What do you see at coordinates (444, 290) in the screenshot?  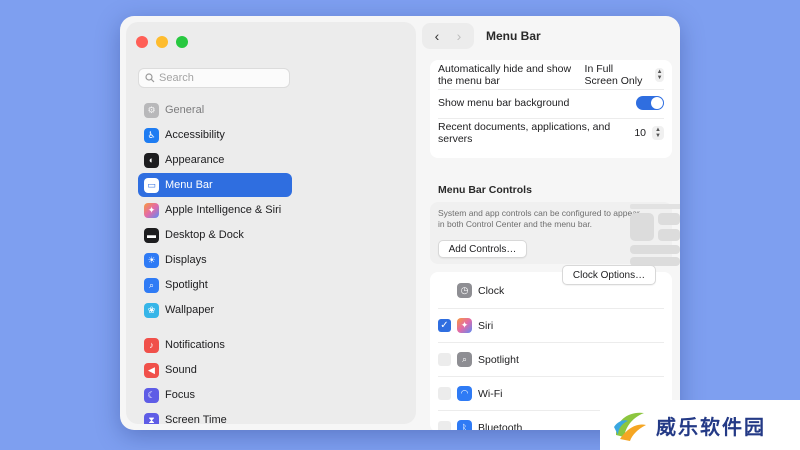 I see `checkbox-placeholder` at bounding box center [444, 290].